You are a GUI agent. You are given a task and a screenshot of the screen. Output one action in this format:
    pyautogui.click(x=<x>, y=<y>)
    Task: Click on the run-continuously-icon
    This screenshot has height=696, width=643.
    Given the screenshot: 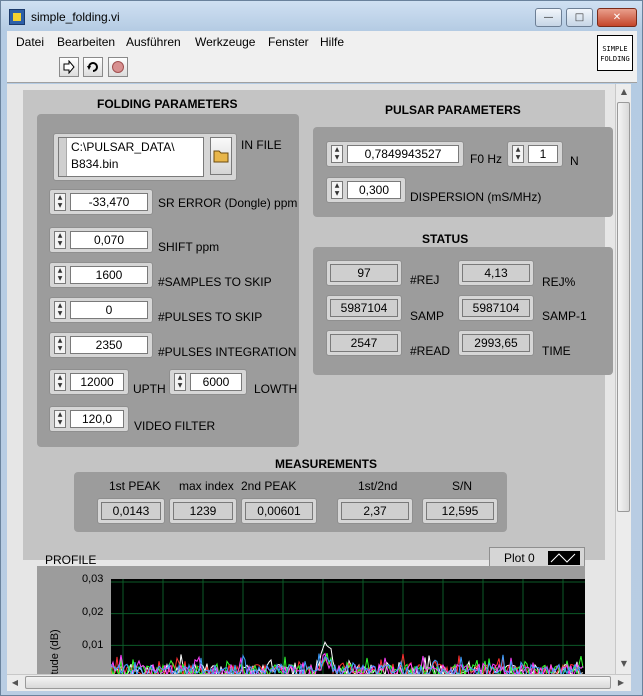 What is the action you would take?
    pyautogui.click(x=92, y=67)
    